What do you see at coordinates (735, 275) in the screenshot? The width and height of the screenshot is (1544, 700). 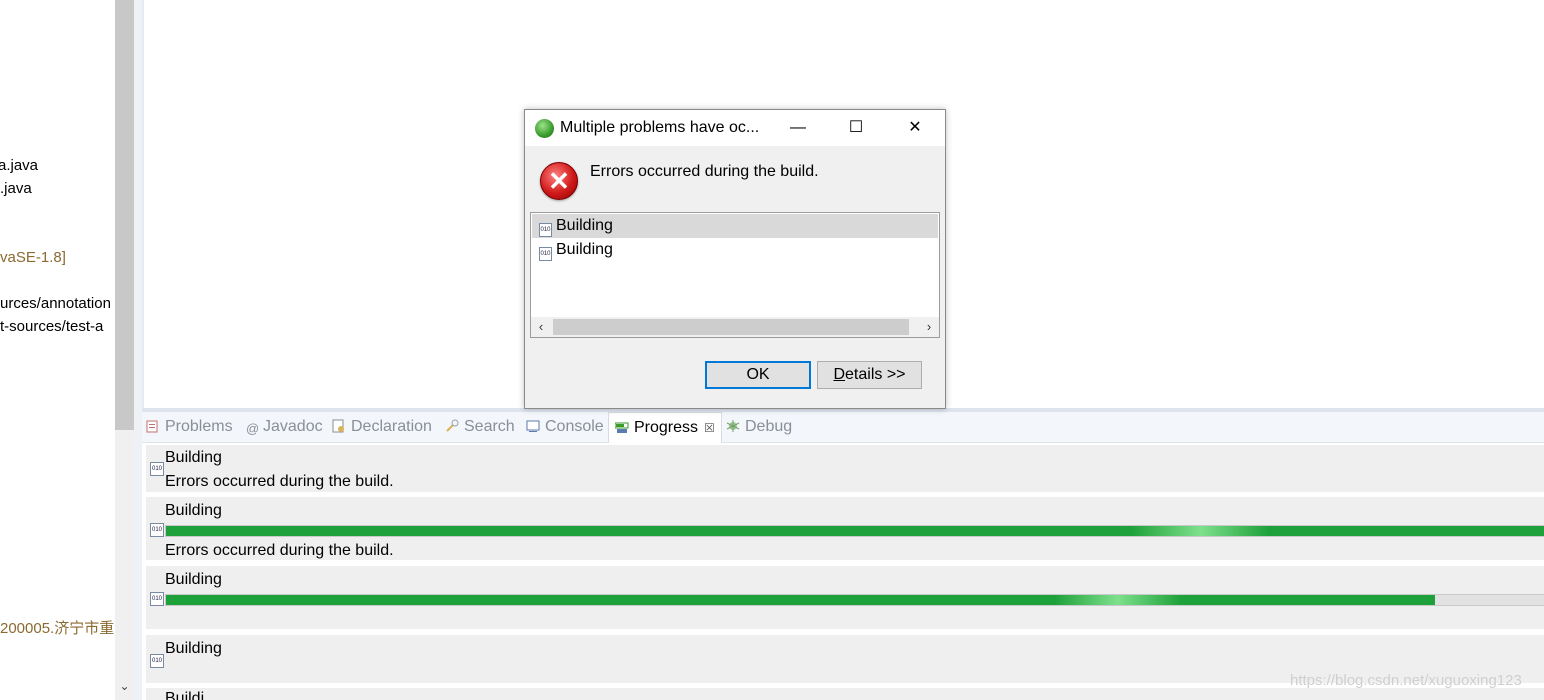 I see `problems-list: 010 Building 010 Building ‹ ›` at bounding box center [735, 275].